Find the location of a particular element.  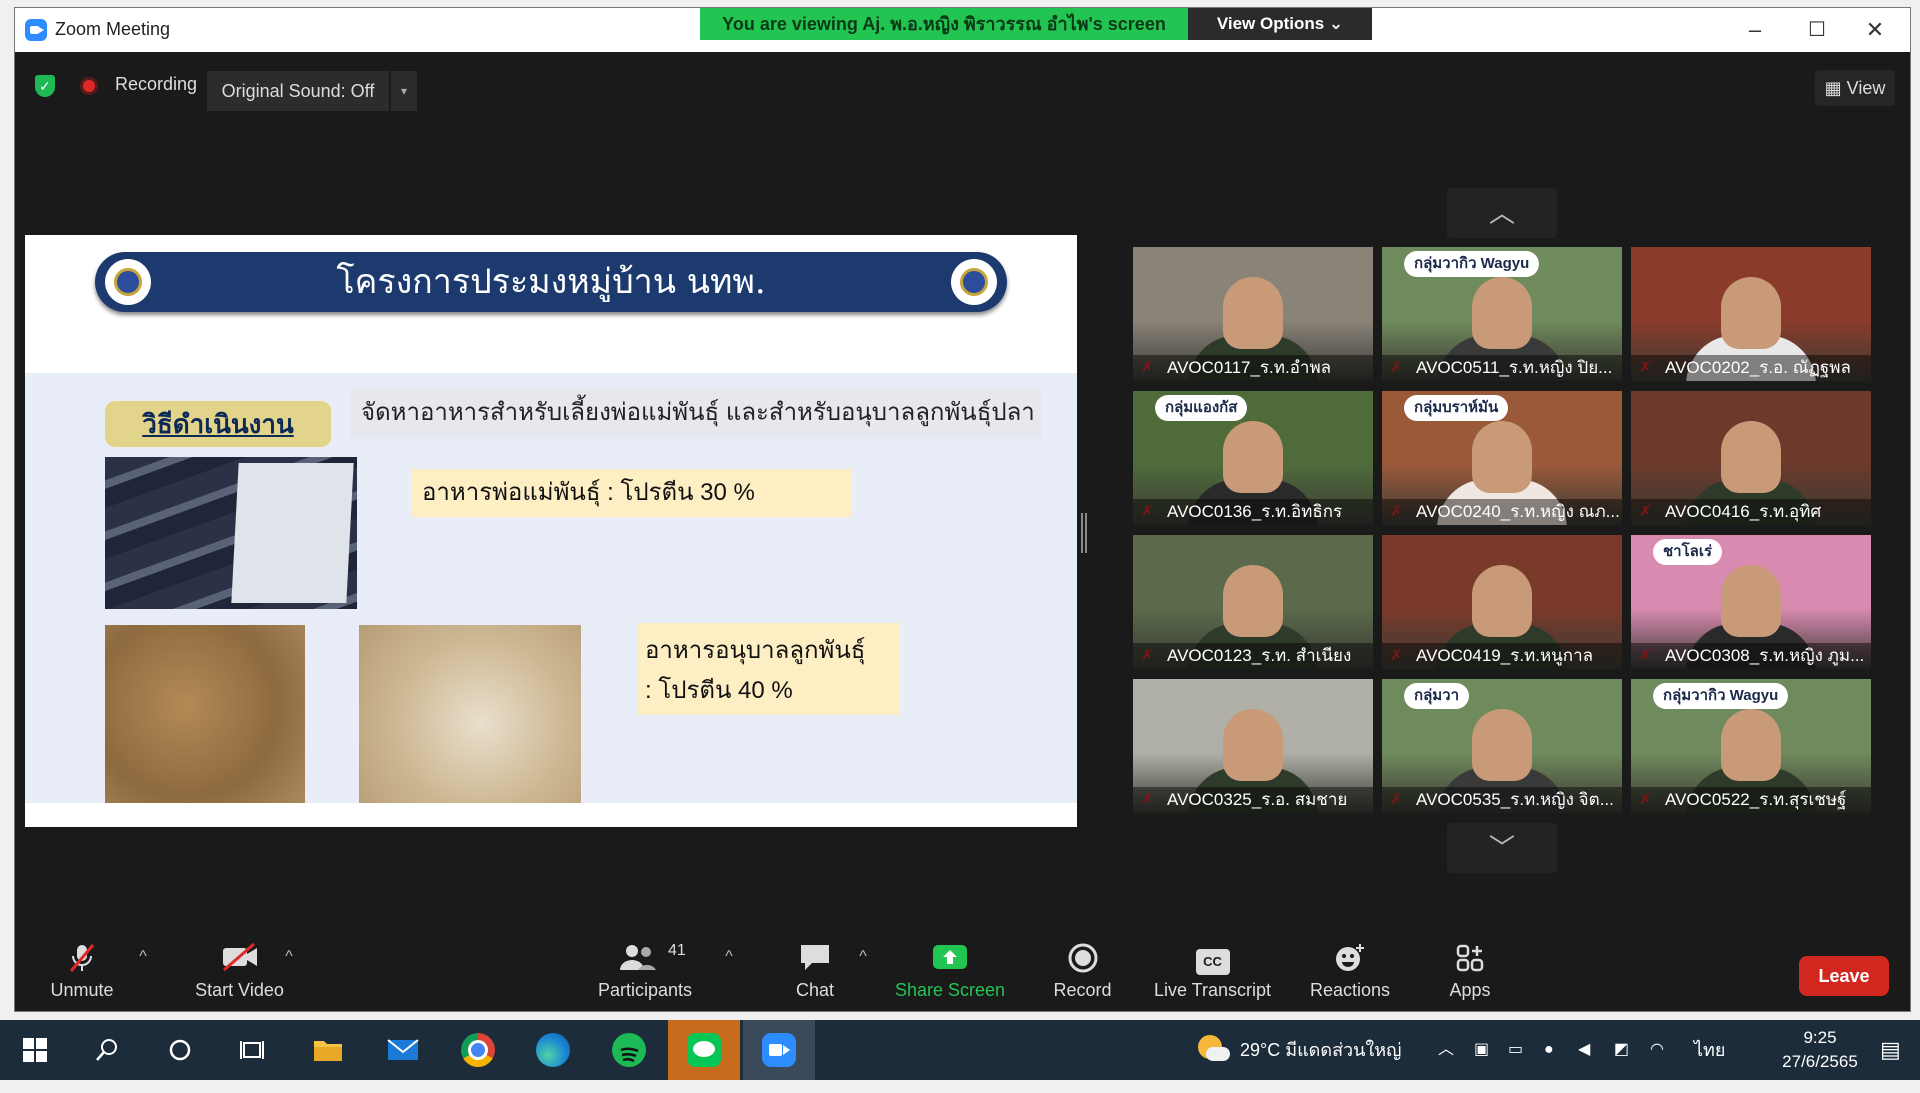

participant-tile: ✗ AVOC0123_ร.ท. สำเนียง is located at coordinates (1253, 602).